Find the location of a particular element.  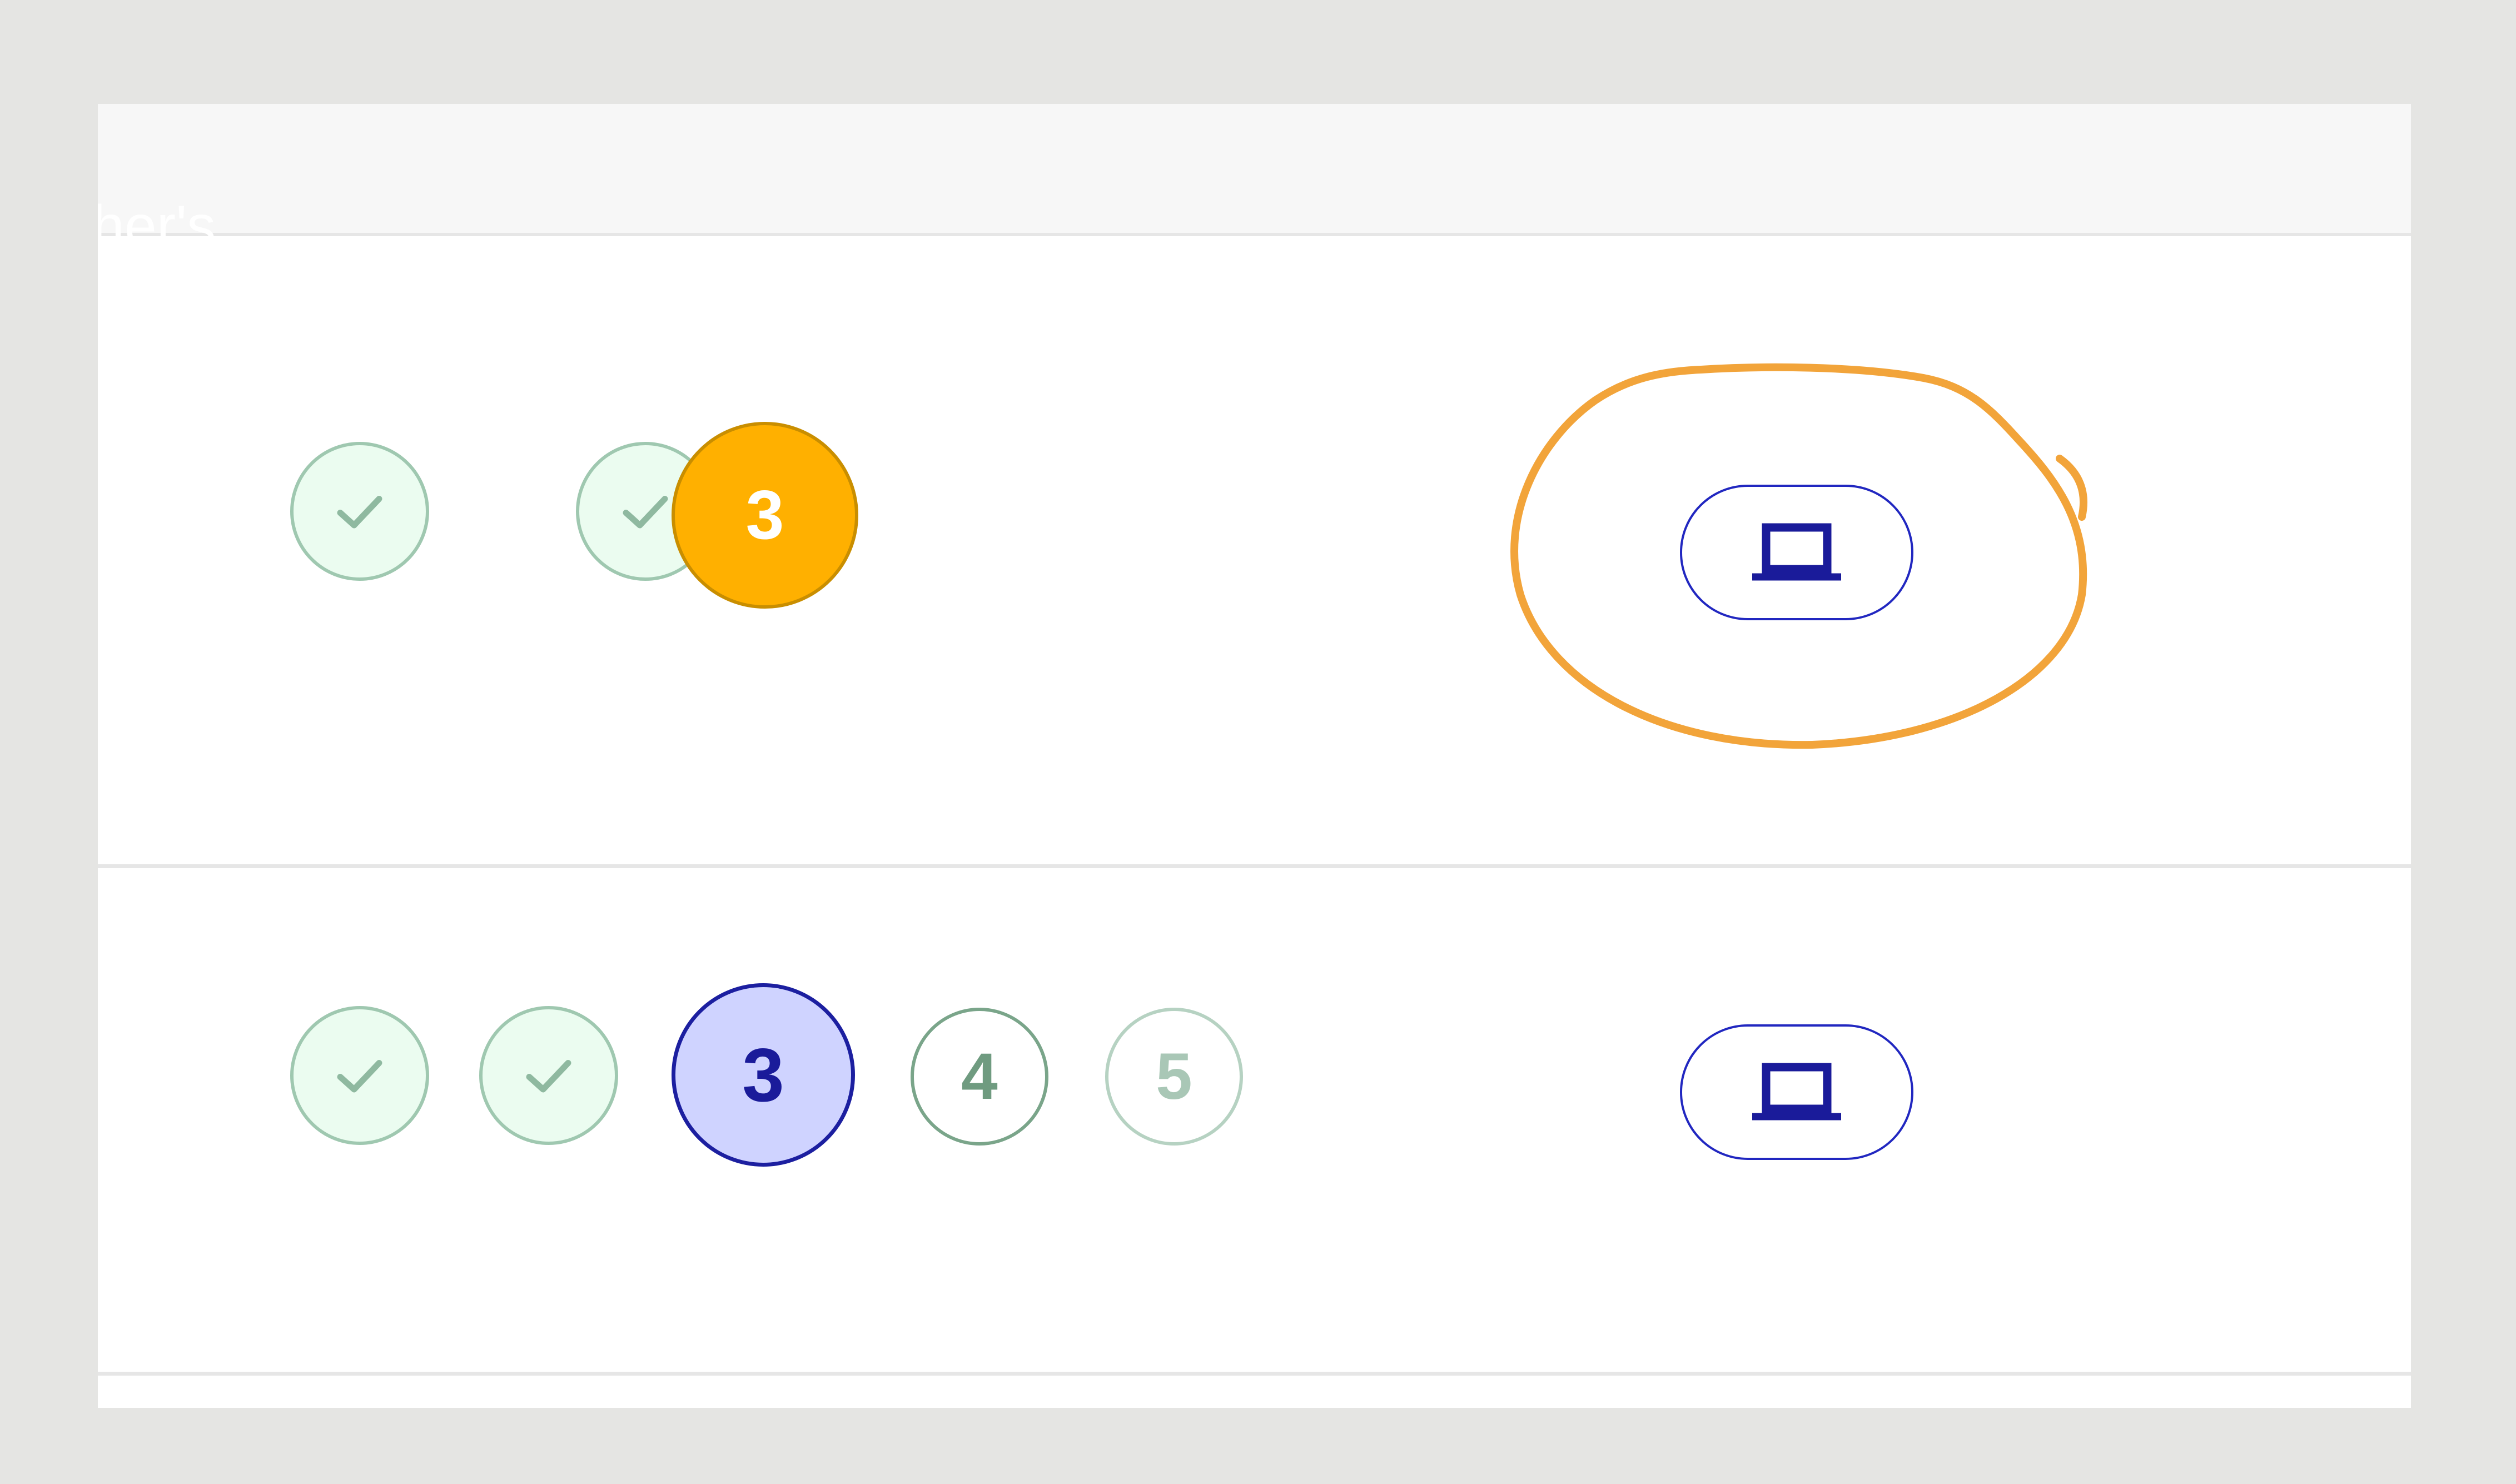

step-number: 5 is located at coordinates (1174, 1076).